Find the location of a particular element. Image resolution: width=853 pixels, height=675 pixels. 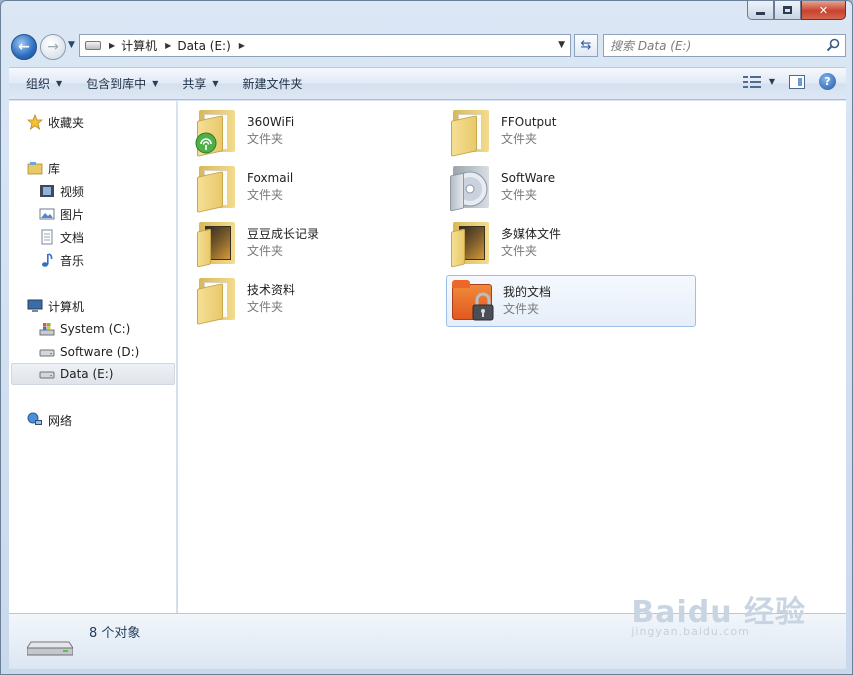

library-icon is located at coordinates (35, 168).